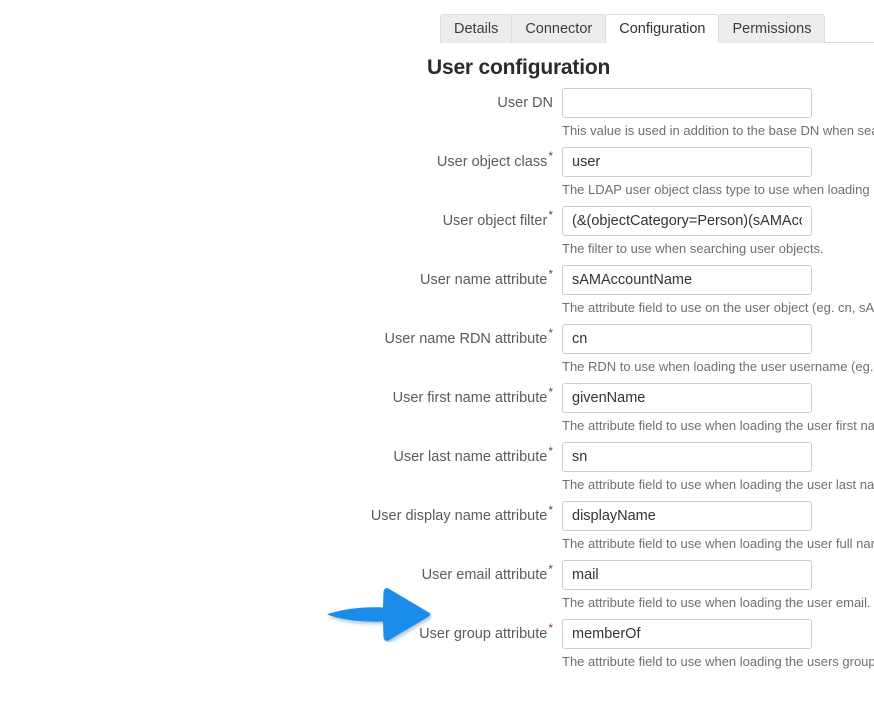 The height and width of the screenshot is (723, 874). Describe the element at coordinates (484, 575) in the screenshot. I see `field-label-text: User email attribute` at that location.